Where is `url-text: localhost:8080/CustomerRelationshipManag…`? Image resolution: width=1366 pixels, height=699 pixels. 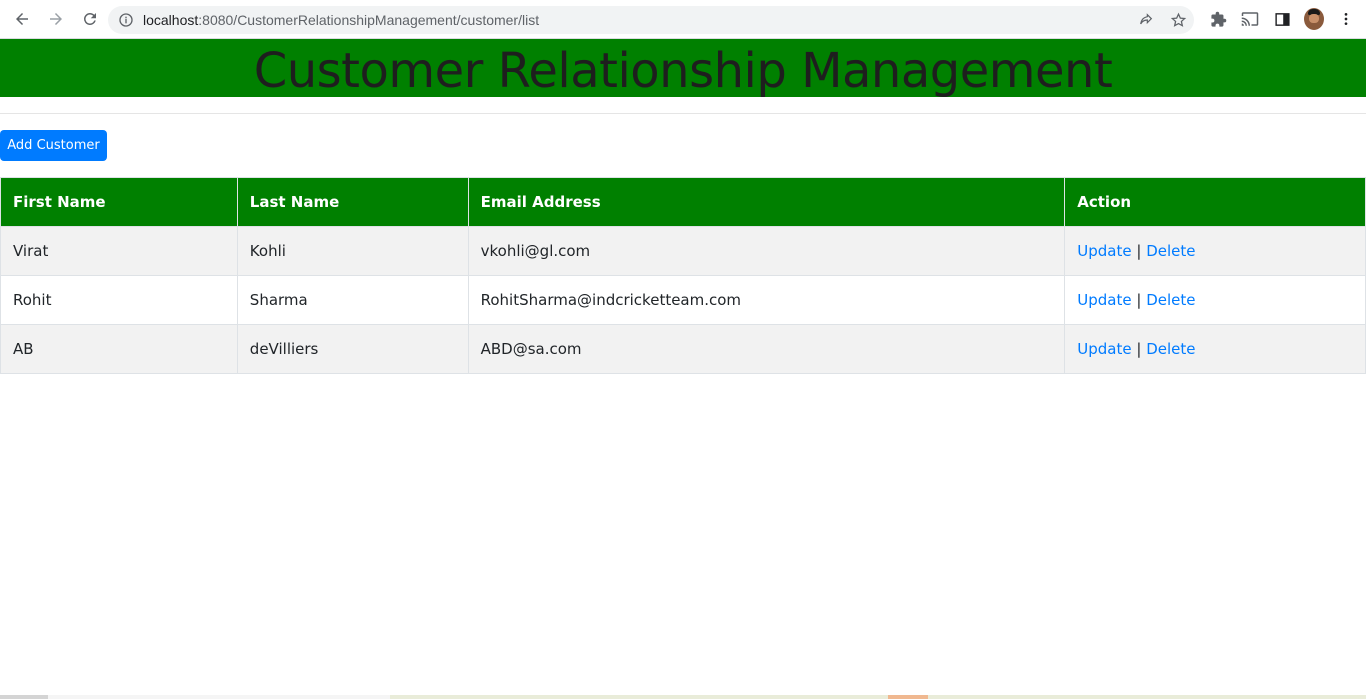 url-text: localhost:8080/CustomerRelationshipManag… is located at coordinates (341, 20).